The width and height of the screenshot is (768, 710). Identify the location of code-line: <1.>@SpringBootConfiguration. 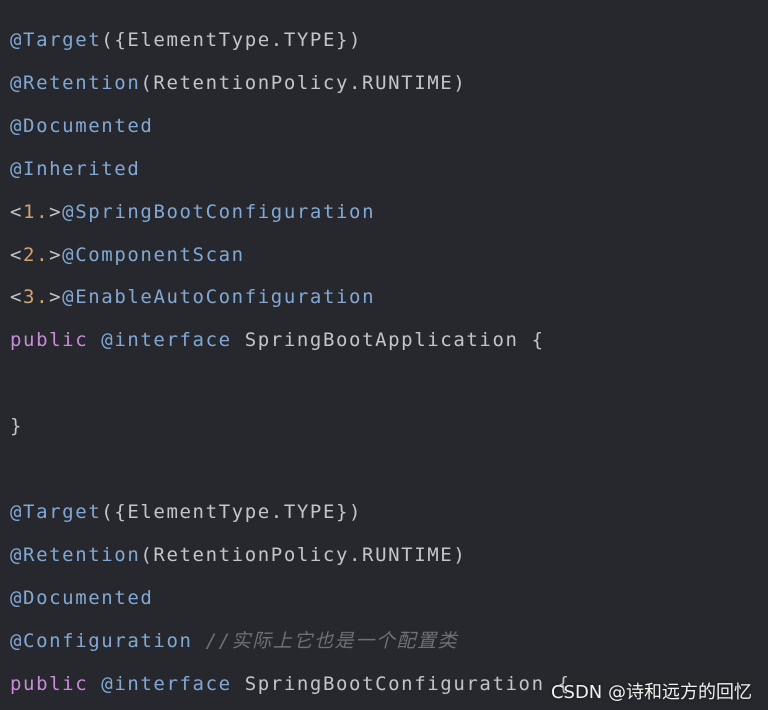
(192, 212).